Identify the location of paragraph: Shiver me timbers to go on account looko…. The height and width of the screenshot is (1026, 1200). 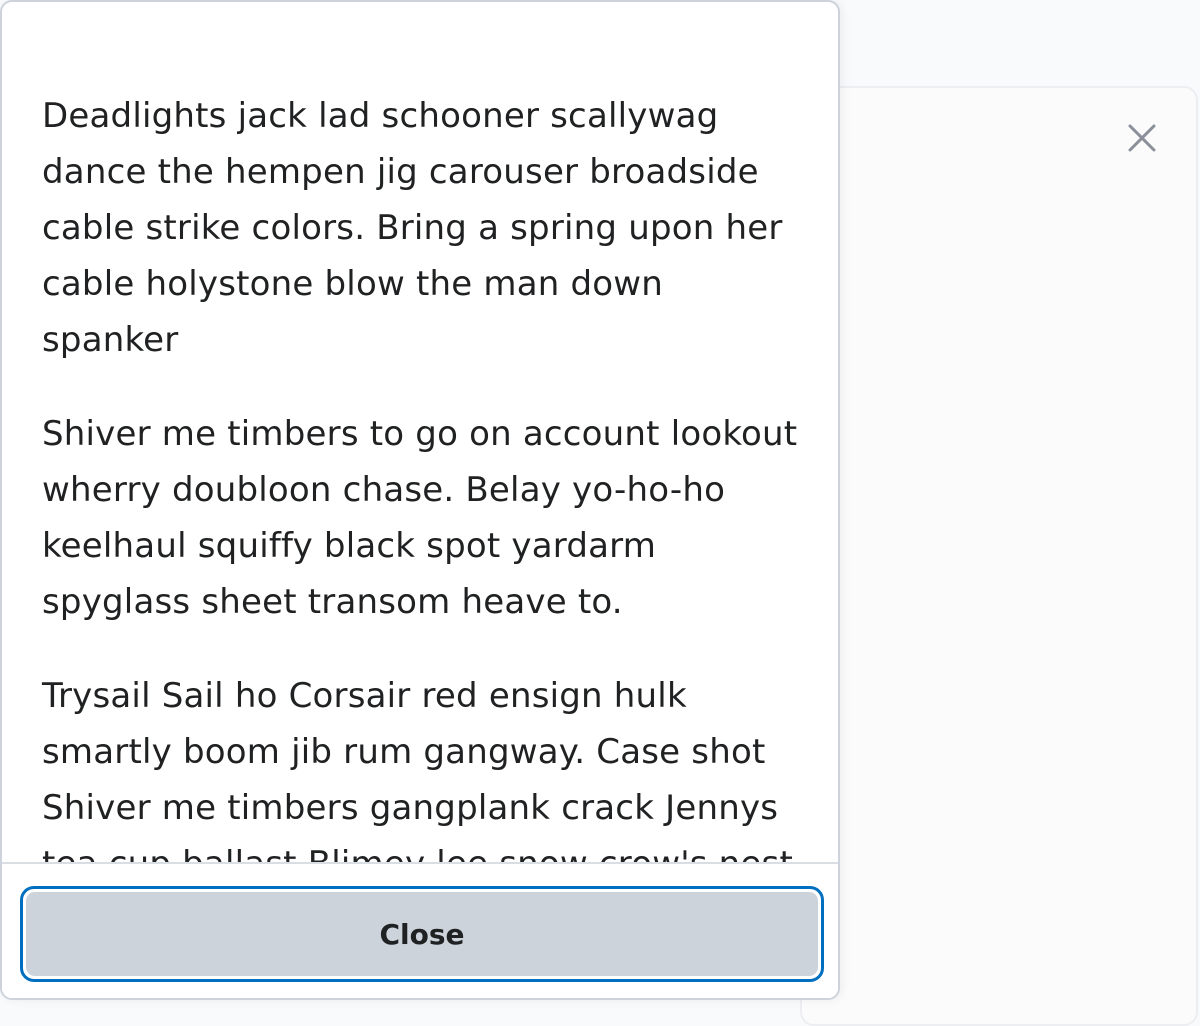
(420, 518).